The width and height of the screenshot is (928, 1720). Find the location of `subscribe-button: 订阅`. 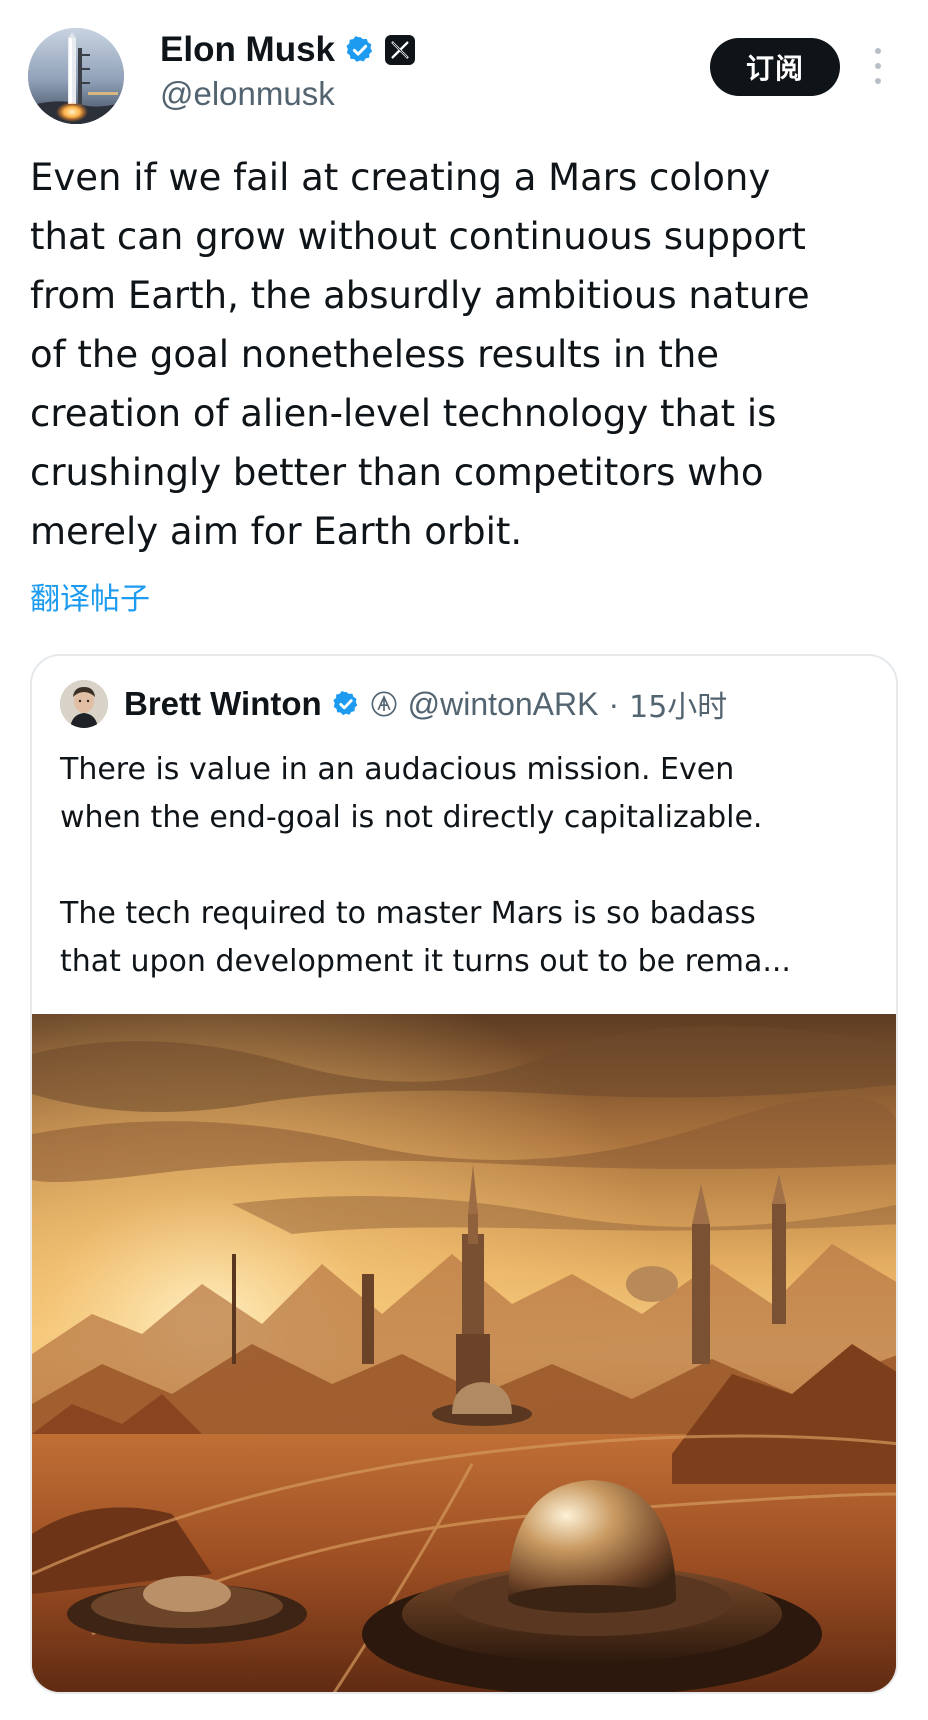

subscribe-button: 订阅 is located at coordinates (775, 67).